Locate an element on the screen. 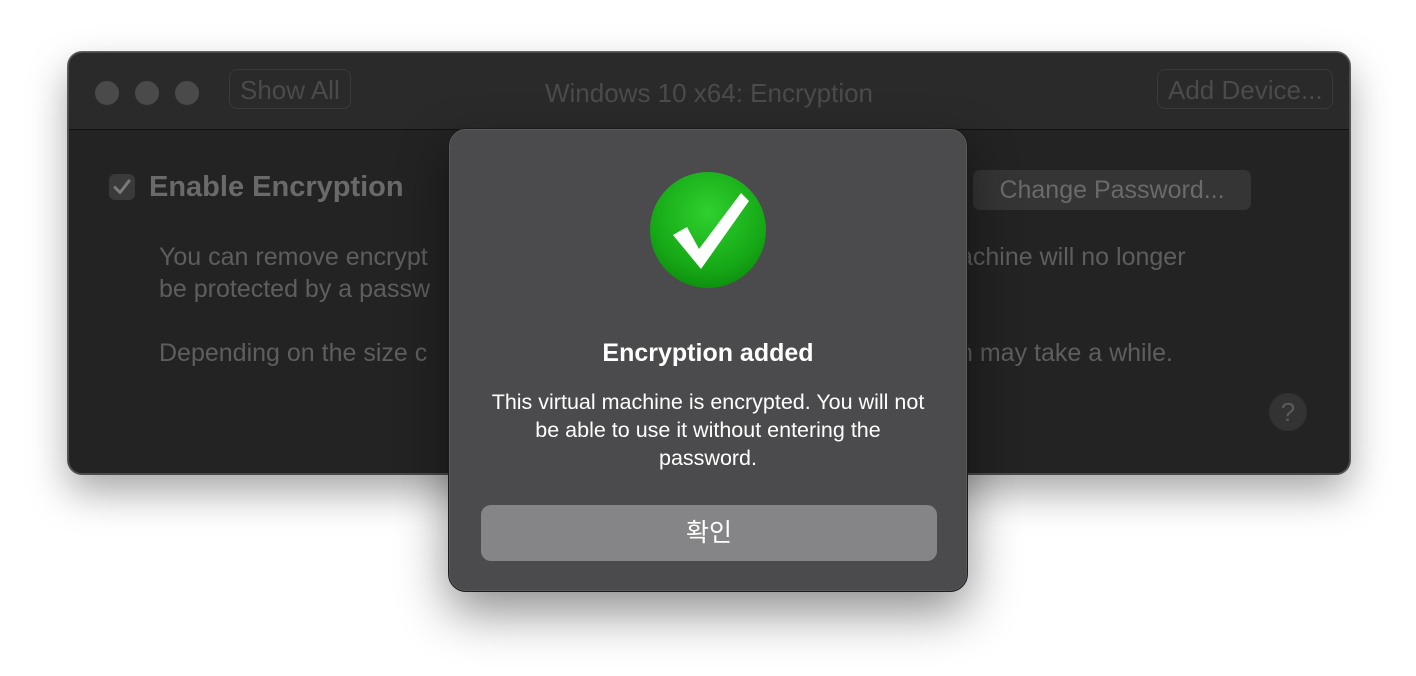 The image size is (1416, 676). description-line-3-right: n may take a while. is located at coordinates (1066, 353).